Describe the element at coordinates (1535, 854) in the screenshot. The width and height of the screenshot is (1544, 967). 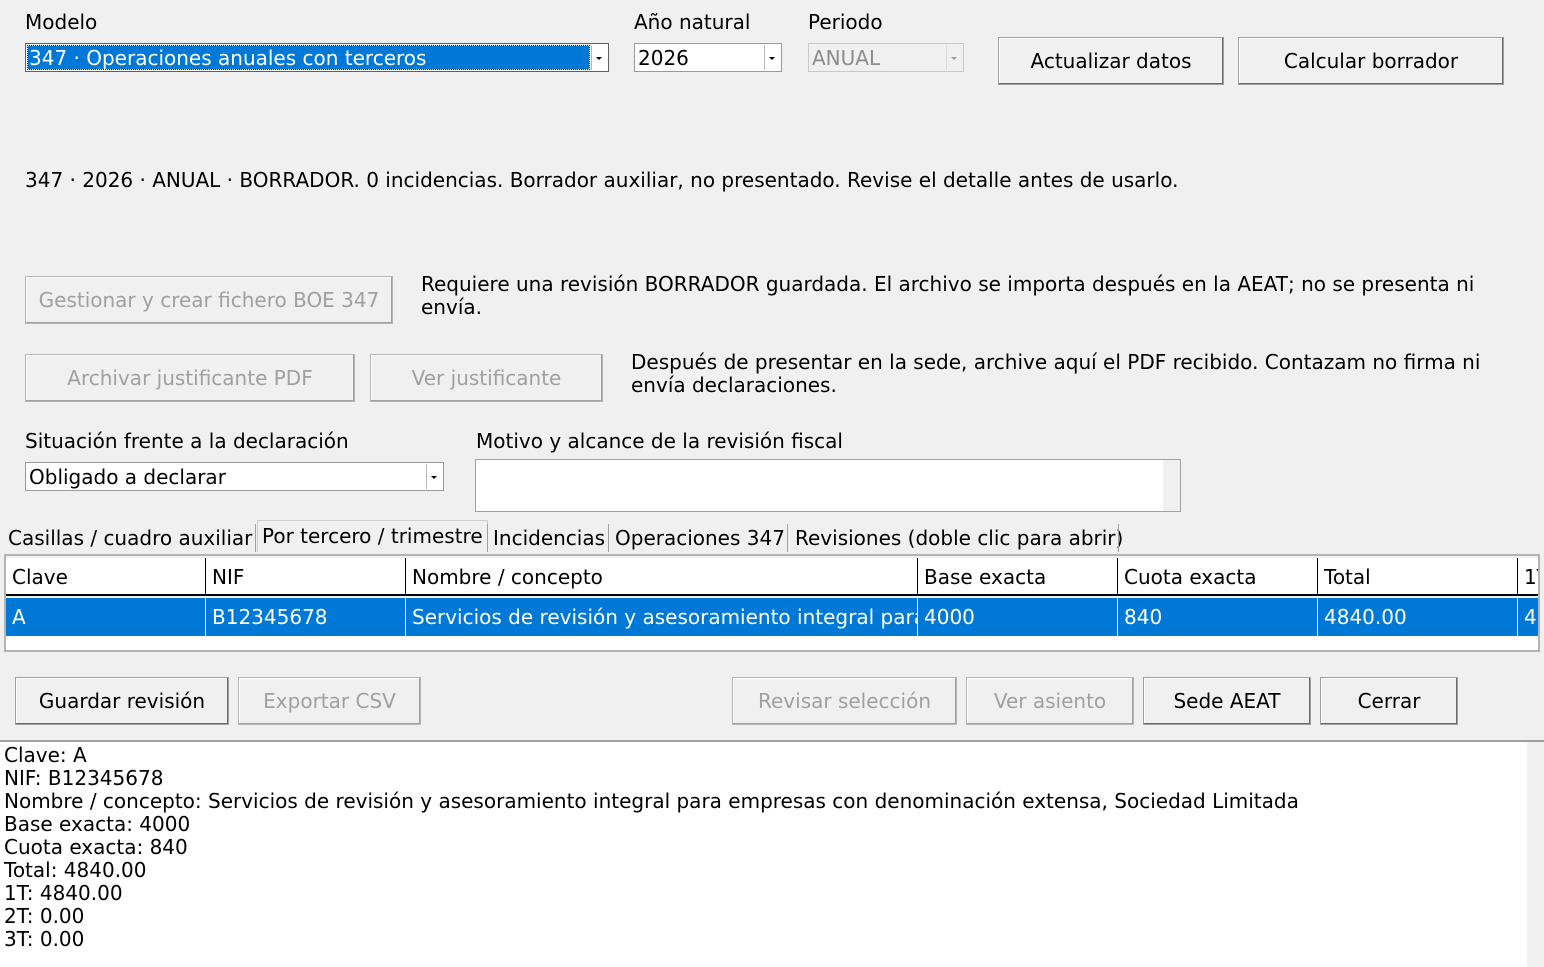
I see `detail-scrollbar` at that location.